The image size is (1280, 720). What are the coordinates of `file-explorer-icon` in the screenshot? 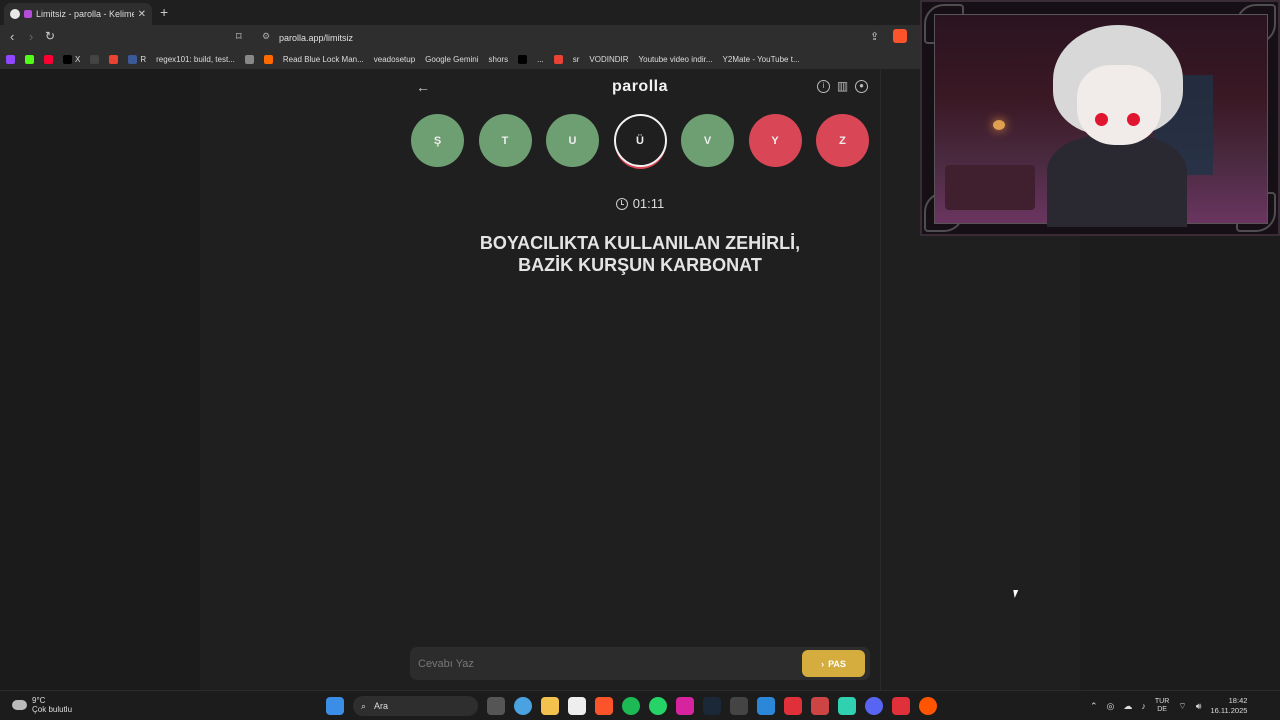 It's located at (550, 706).